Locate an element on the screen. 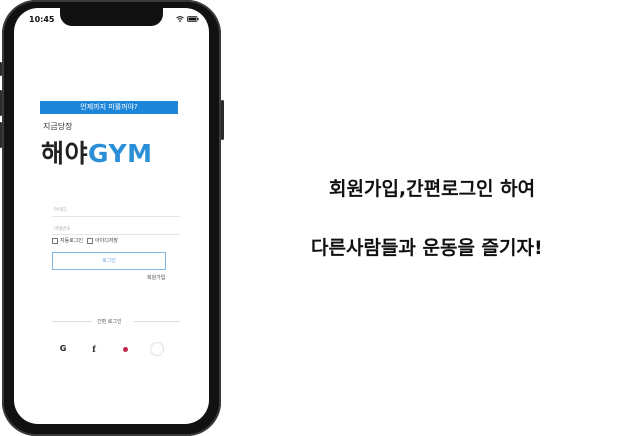  logo-subtitle: 지금당장 is located at coordinates (58, 126).